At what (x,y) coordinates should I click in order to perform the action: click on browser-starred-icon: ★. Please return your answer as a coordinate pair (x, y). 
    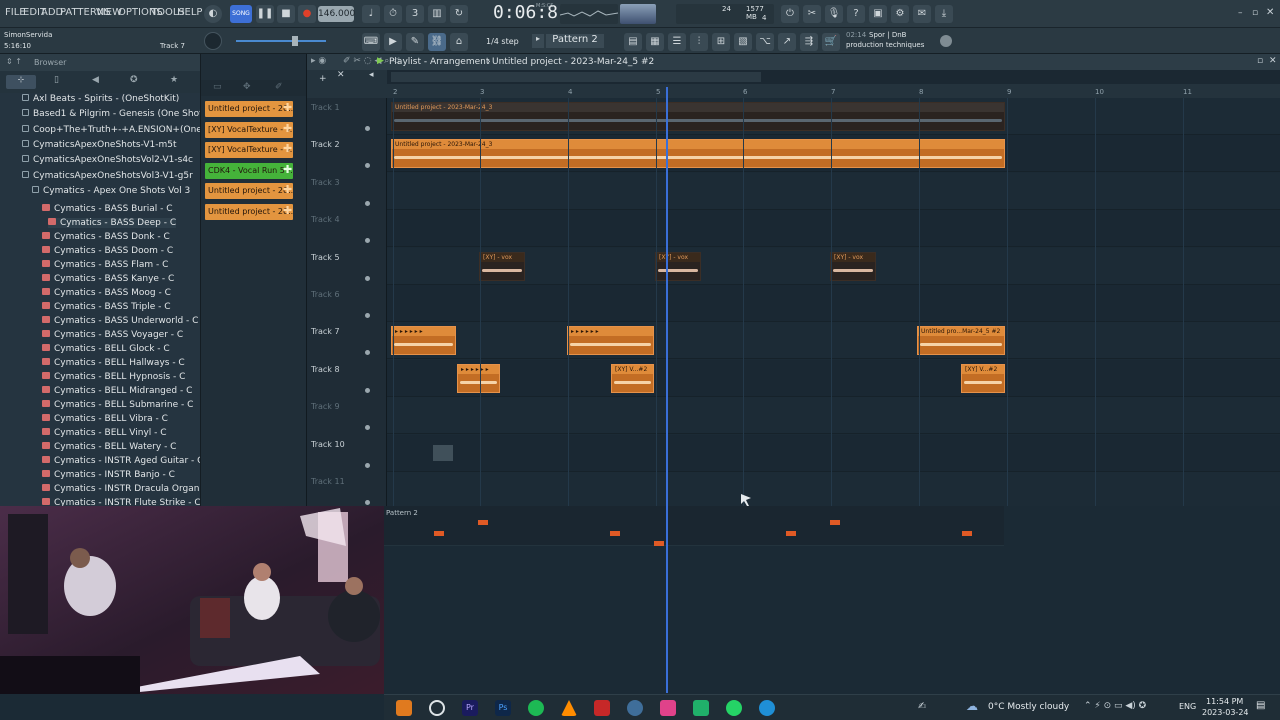
    Looking at the image, I should click on (174, 80).